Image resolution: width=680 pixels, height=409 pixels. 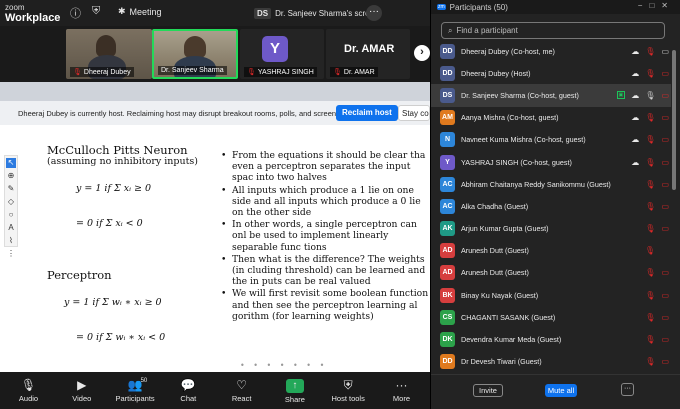 I want to click on participant-search: ⌕ Find a participant, so click(x=553, y=30).